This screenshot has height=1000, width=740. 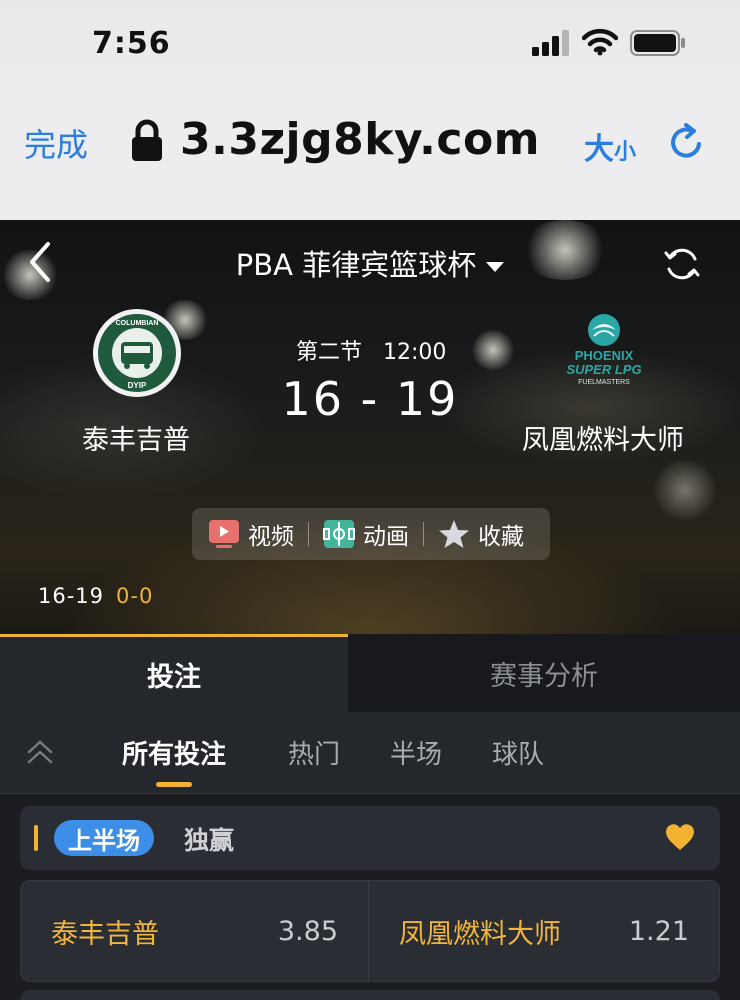 What do you see at coordinates (604, 382) in the screenshot?
I see `away-logo-text-3: FUELMASTERS` at bounding box center [604, 382].